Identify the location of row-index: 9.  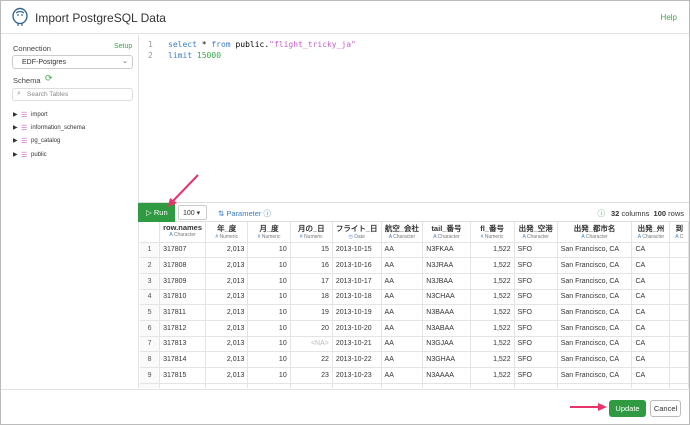
(150, 375).